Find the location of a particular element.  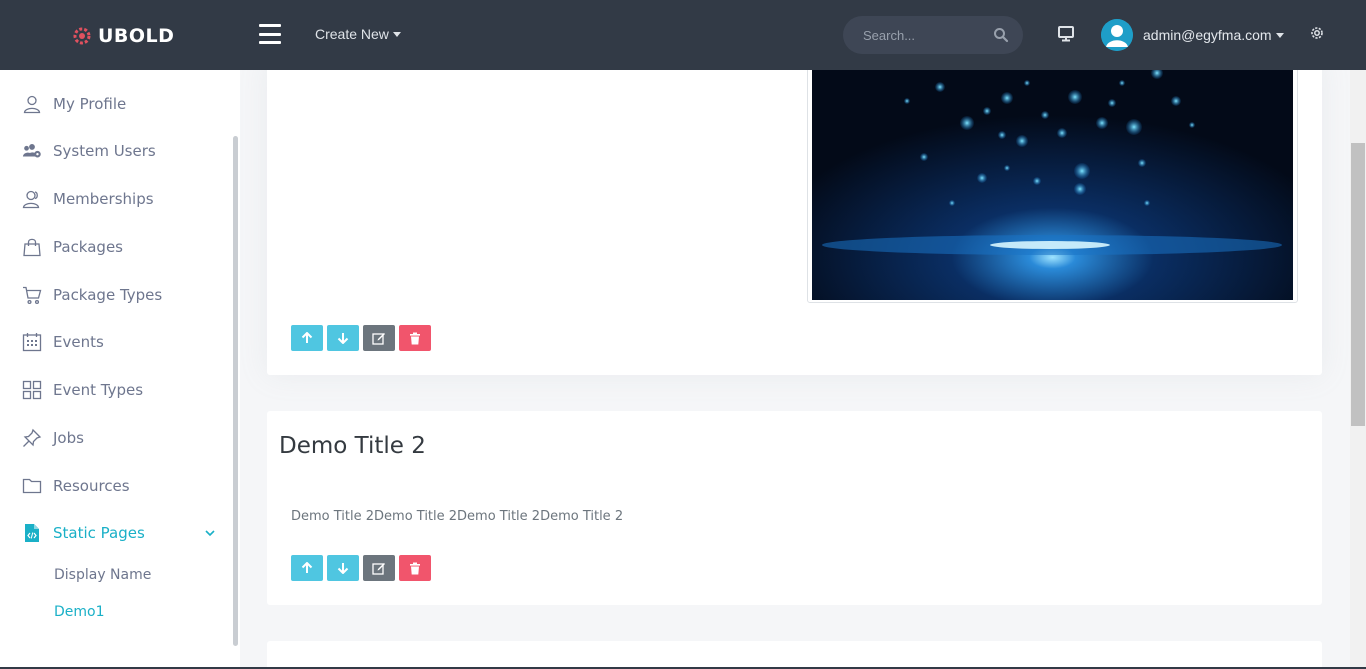

sidebar-item-label: Package Types is located at coordinates (108, 295).